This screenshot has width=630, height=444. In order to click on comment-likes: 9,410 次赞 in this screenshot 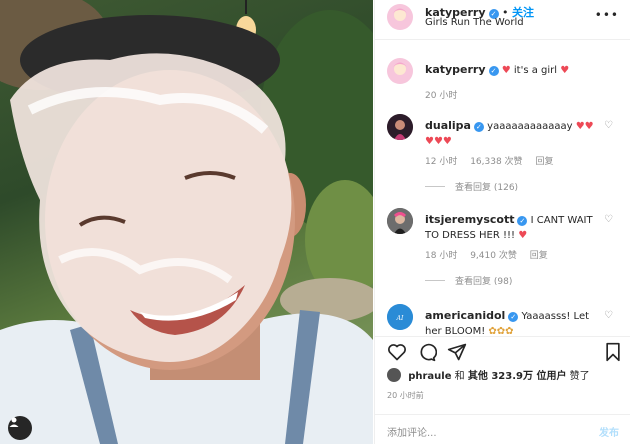, I will do `click(493, 256)`.